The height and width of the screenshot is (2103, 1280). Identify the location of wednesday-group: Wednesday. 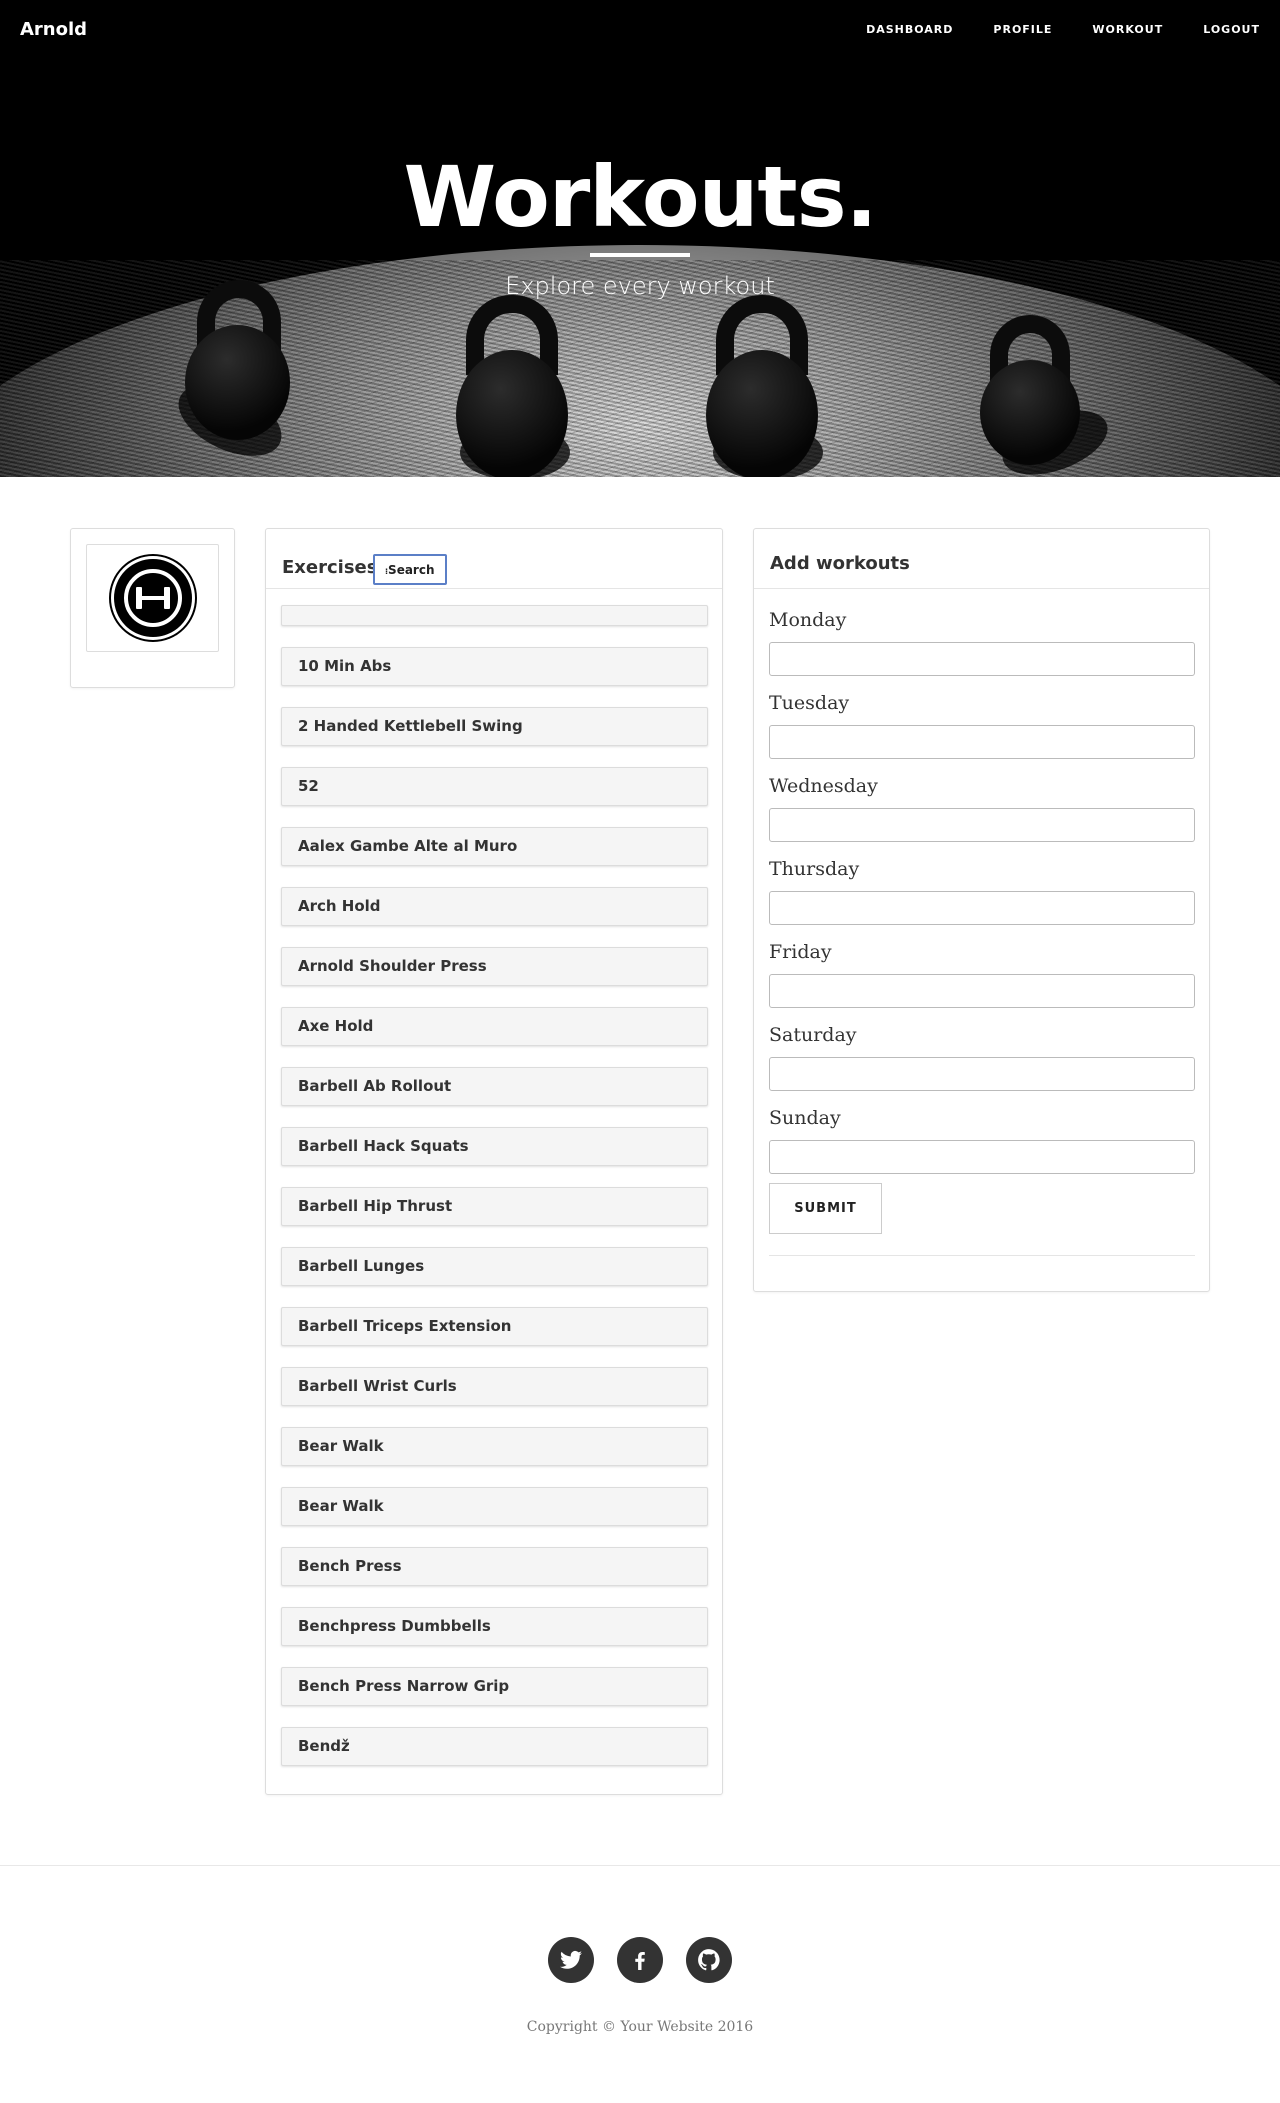
(982, 808).